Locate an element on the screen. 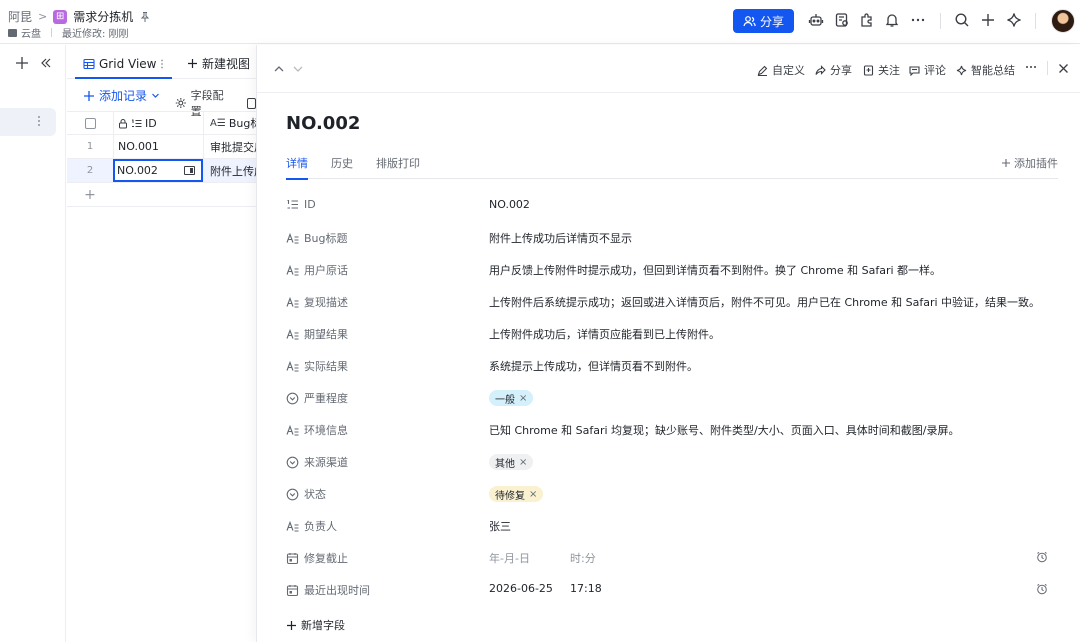 The height and width of the screenshot is (642, 1080). table-row: 2 NO.002 附件上传成功 is located at coordinates (161, 171).